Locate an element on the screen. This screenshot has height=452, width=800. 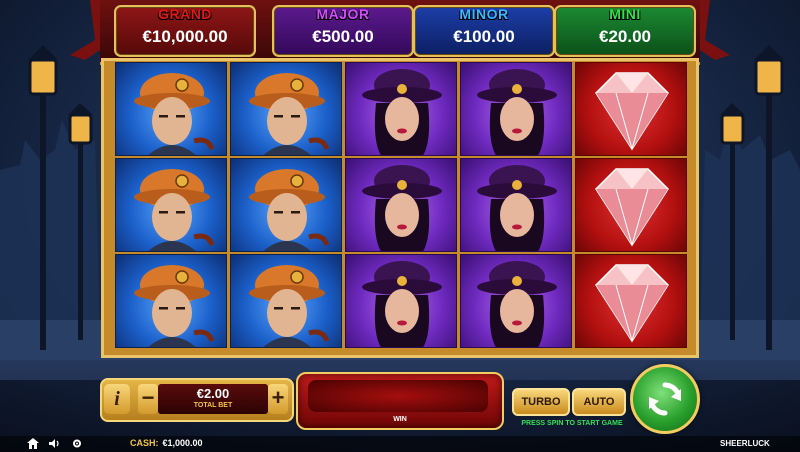
total-bet-display: €2.00 TOTAL BET is located at coordinates (213, 399).